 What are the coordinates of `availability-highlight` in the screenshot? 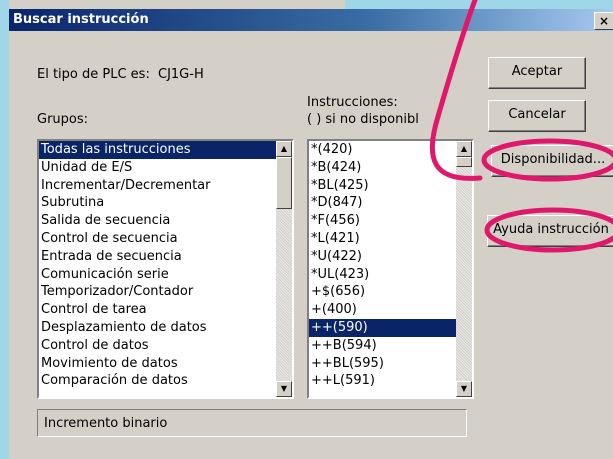 It's located at (547, 160).